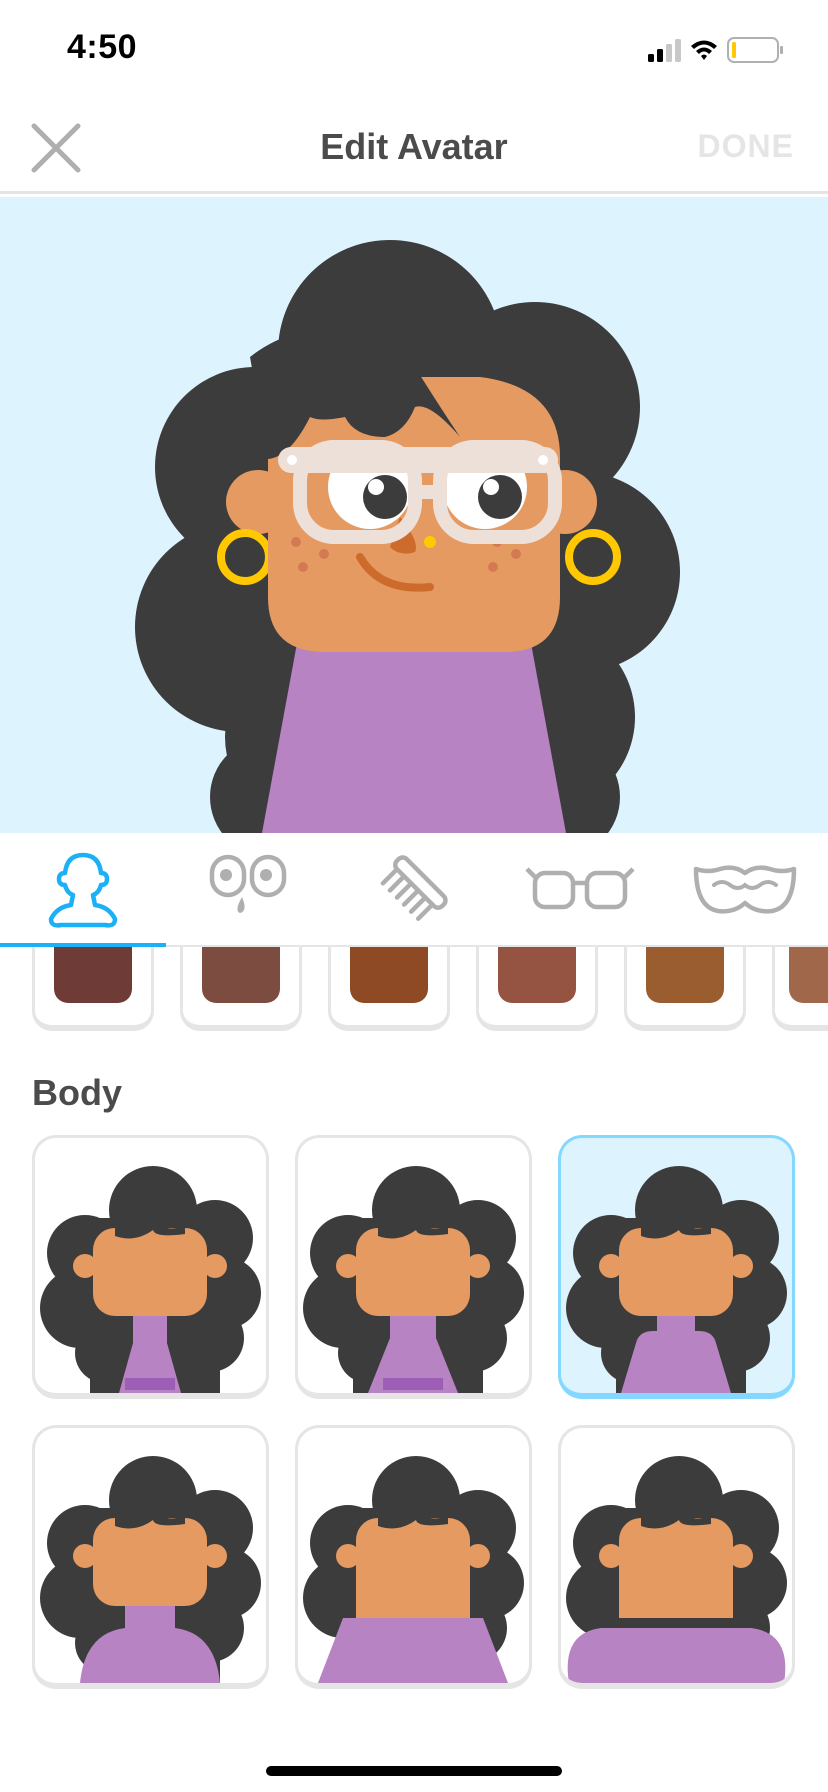  What do you see at coordinates (755, 50) in the screenshot?
I see `battery-icon` at bounding box center [755, 50].